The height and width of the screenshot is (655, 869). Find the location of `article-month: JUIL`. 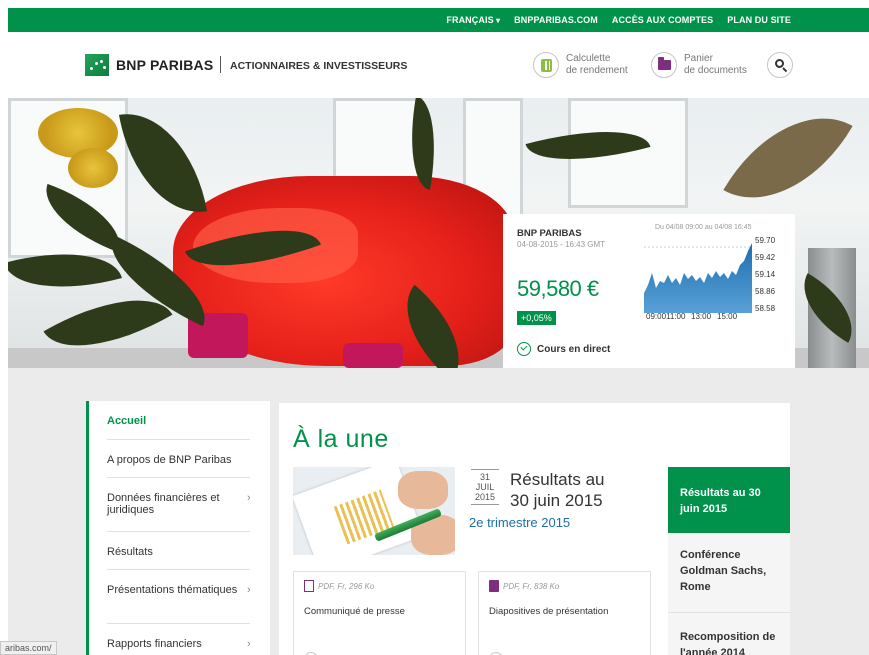

article-month: JUIL is located at coordinates (485, 487).